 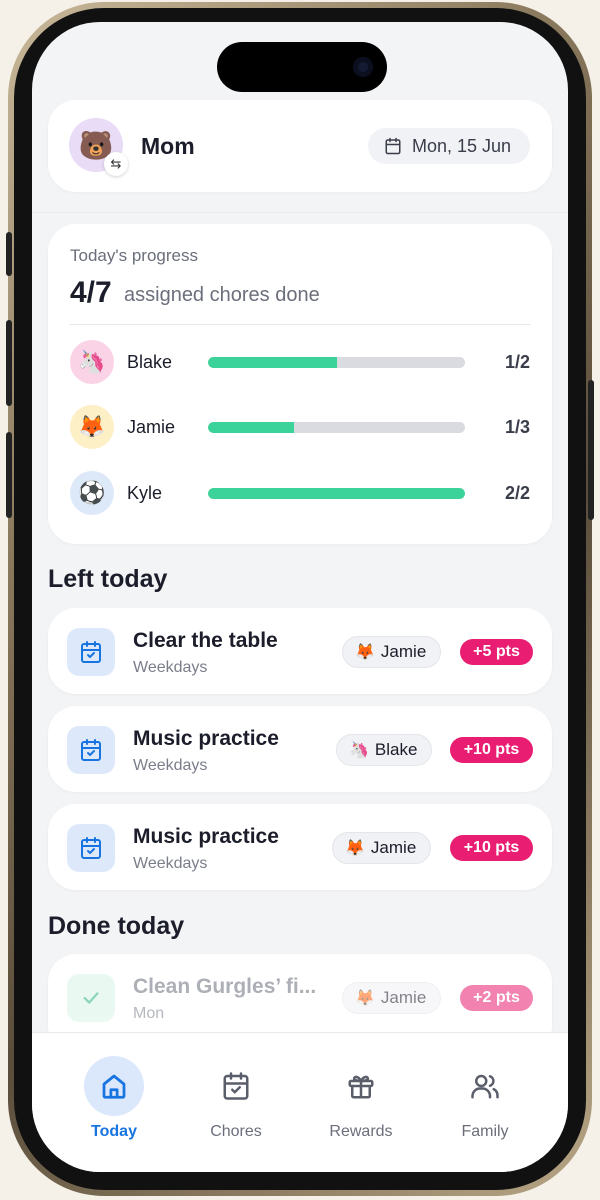 I want to click on soccer-ball-icon: ⚽, so click(x=92, y=492).